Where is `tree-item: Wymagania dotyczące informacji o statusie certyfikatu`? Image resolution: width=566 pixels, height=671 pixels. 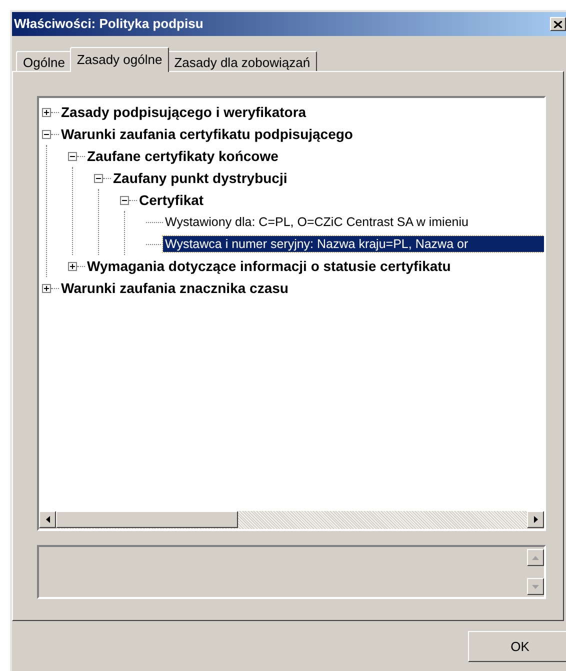 tree-item: Wymagania dotyczące informacji o statusie certyfikatu is located at coordinates (269, 266).